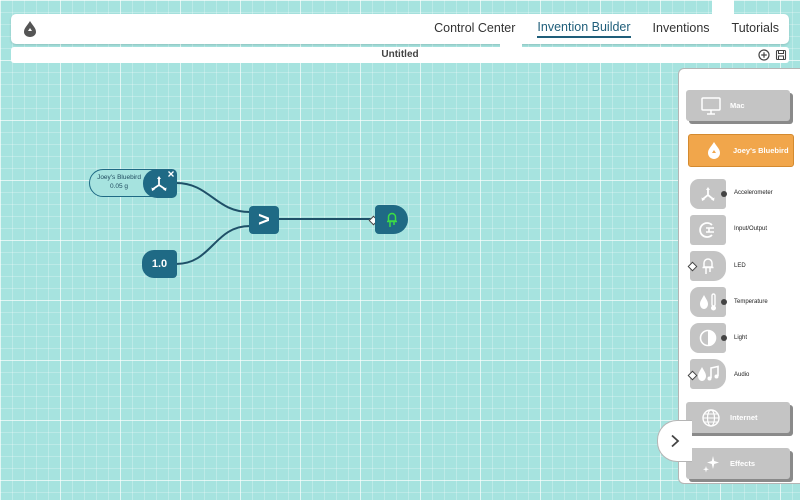 This screenshot has height=500, width=800. I want to click on component-input-output-label: Input/Output, so click(751, 229).